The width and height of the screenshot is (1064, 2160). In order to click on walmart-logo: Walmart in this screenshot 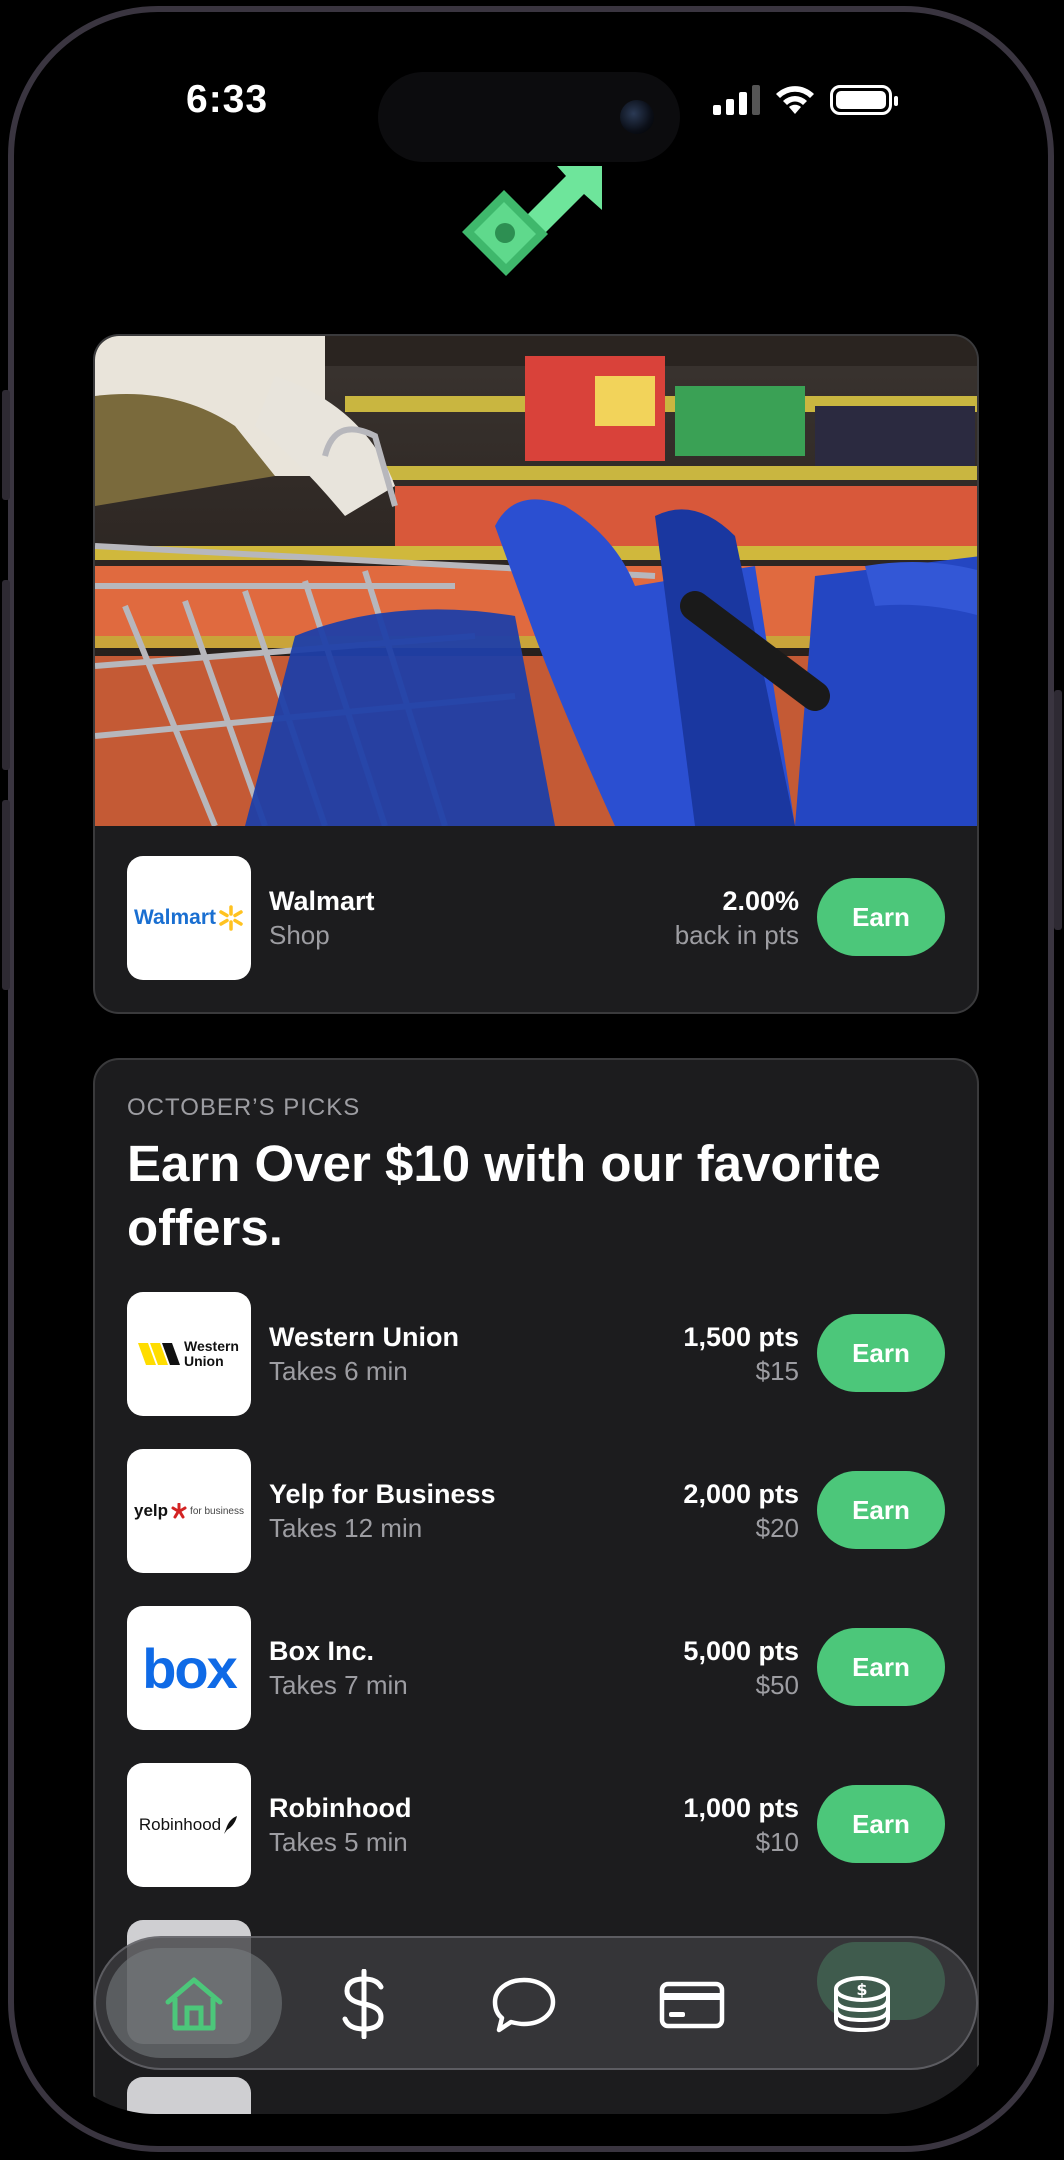, I will do `click(189, 918)`.